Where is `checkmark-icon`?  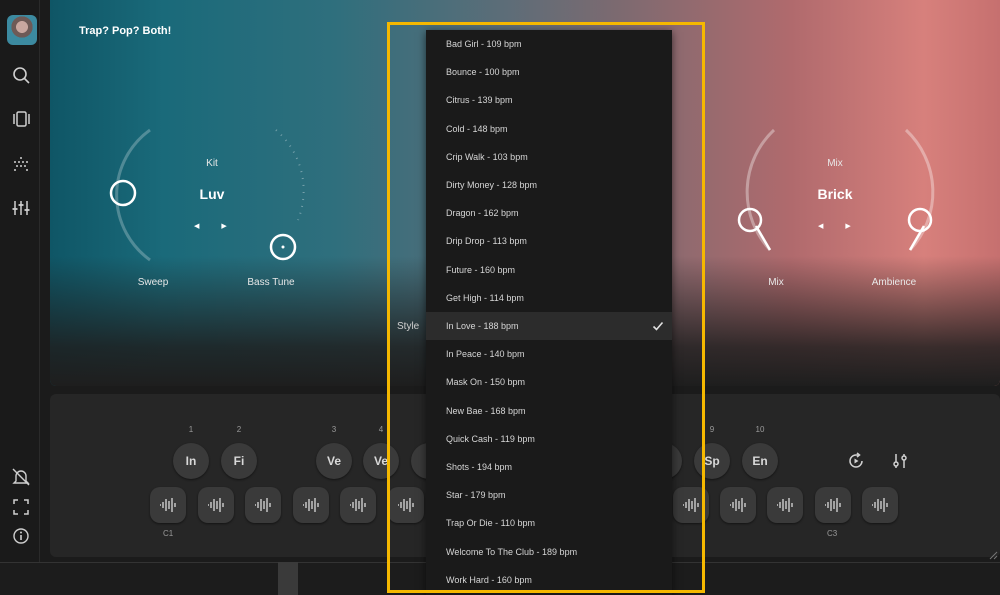
checkmark-icon is located at coordinates (658, 326).